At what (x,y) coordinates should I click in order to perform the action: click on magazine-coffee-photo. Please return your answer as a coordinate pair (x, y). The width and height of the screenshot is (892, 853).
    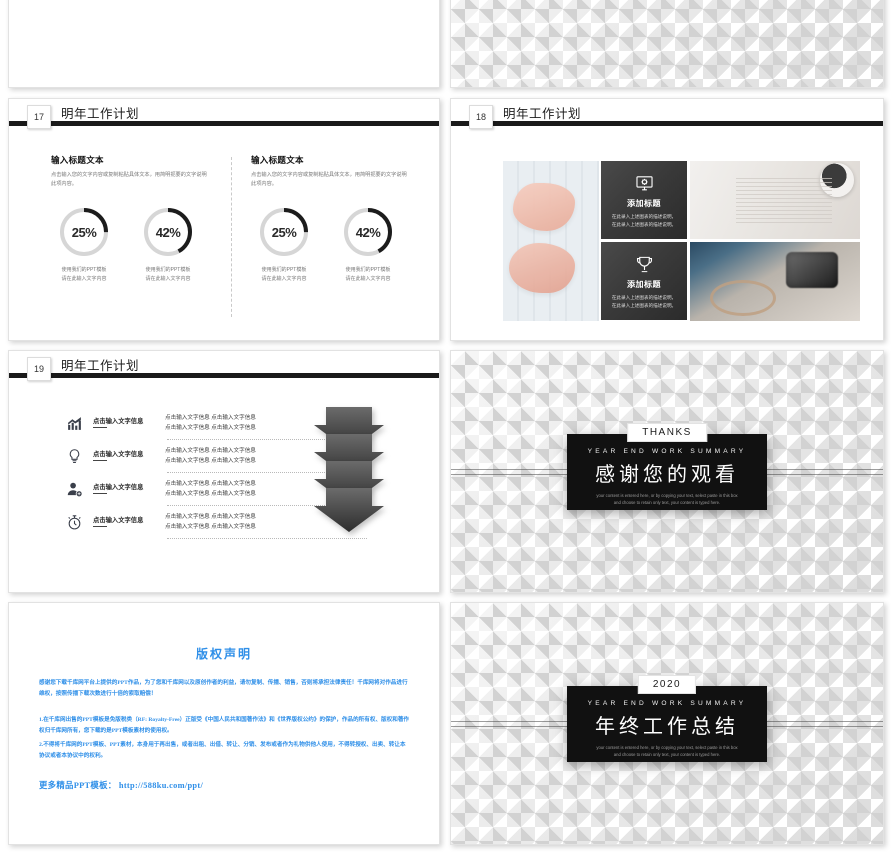
    Looking at the image, I should click on (775, 200).